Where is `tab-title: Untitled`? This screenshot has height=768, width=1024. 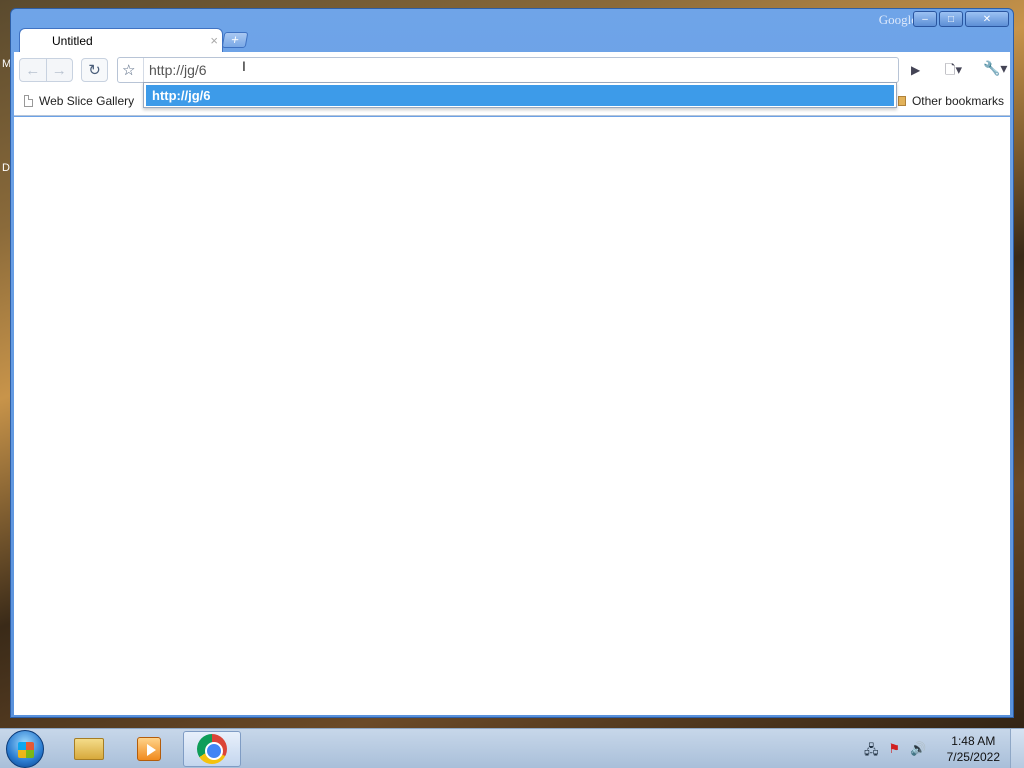
tab-title: Untitled is located at coordinates (72, 41).